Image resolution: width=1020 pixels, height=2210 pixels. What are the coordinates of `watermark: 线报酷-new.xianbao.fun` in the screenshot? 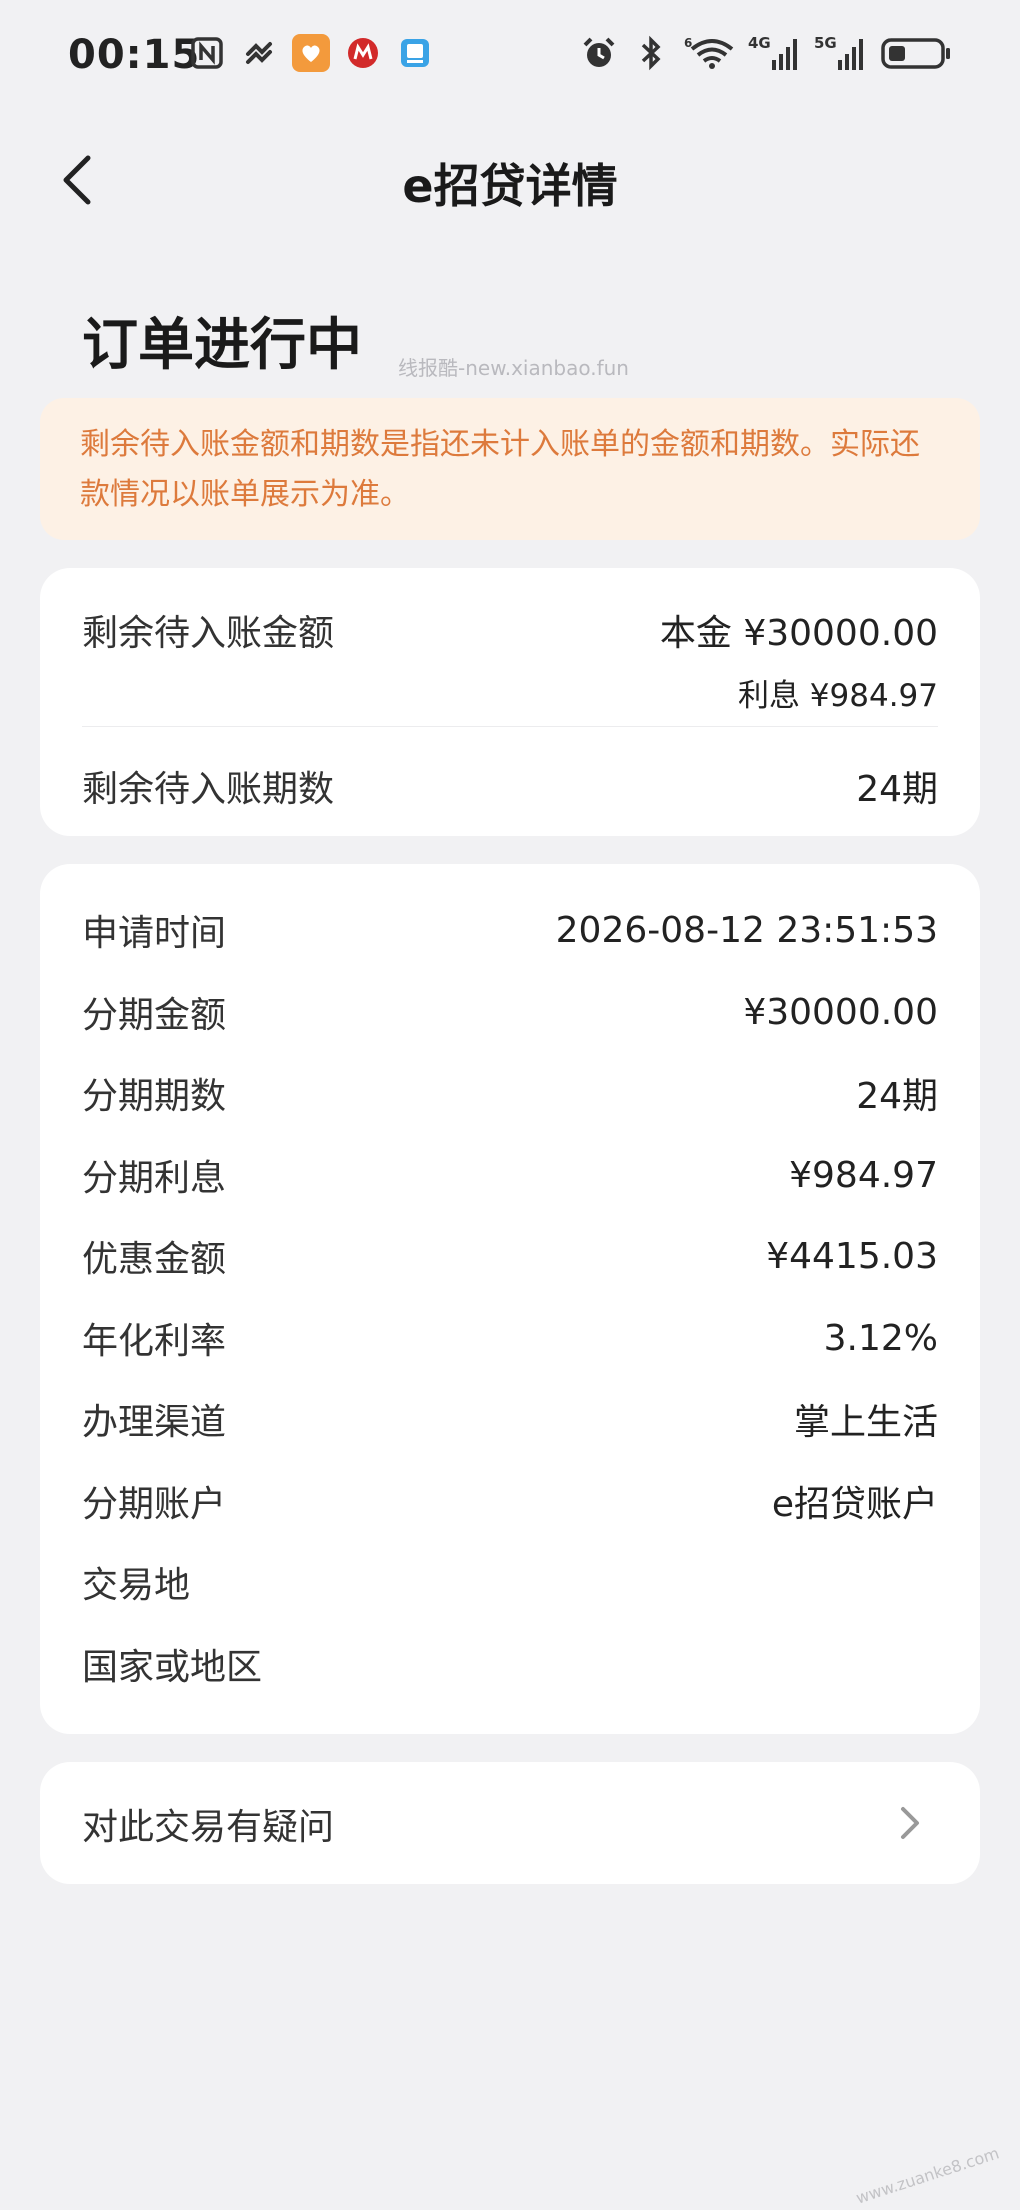 It's located at (513, 368).